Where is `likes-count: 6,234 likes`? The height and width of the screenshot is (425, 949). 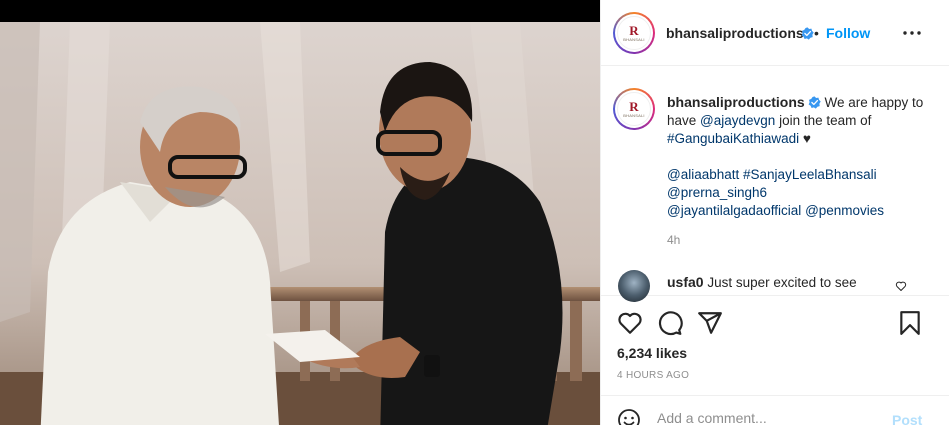
likes-count: 6,234 likes is located at coordinates (652, 353).